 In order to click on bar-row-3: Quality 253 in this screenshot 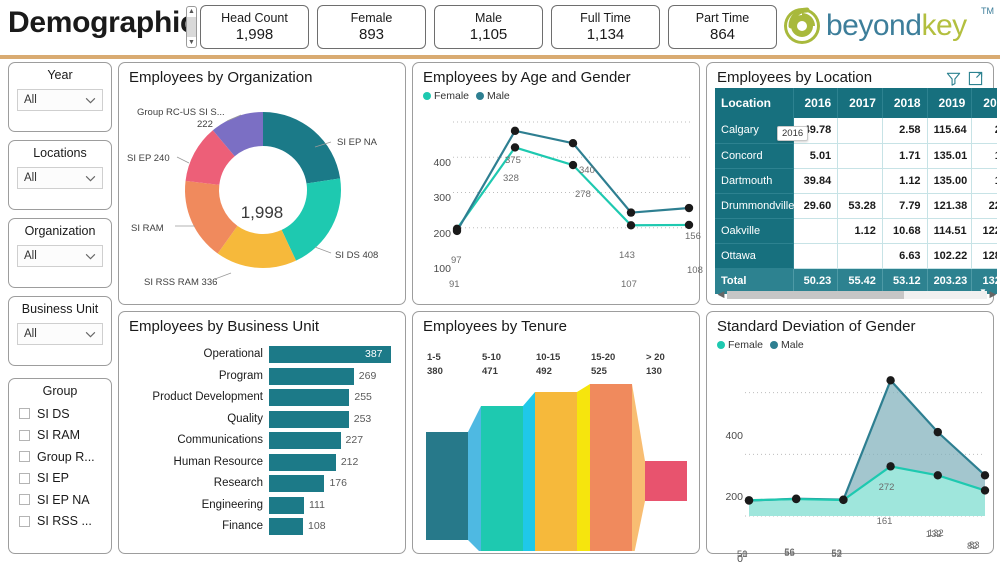, I will do `click(309, 419)`.